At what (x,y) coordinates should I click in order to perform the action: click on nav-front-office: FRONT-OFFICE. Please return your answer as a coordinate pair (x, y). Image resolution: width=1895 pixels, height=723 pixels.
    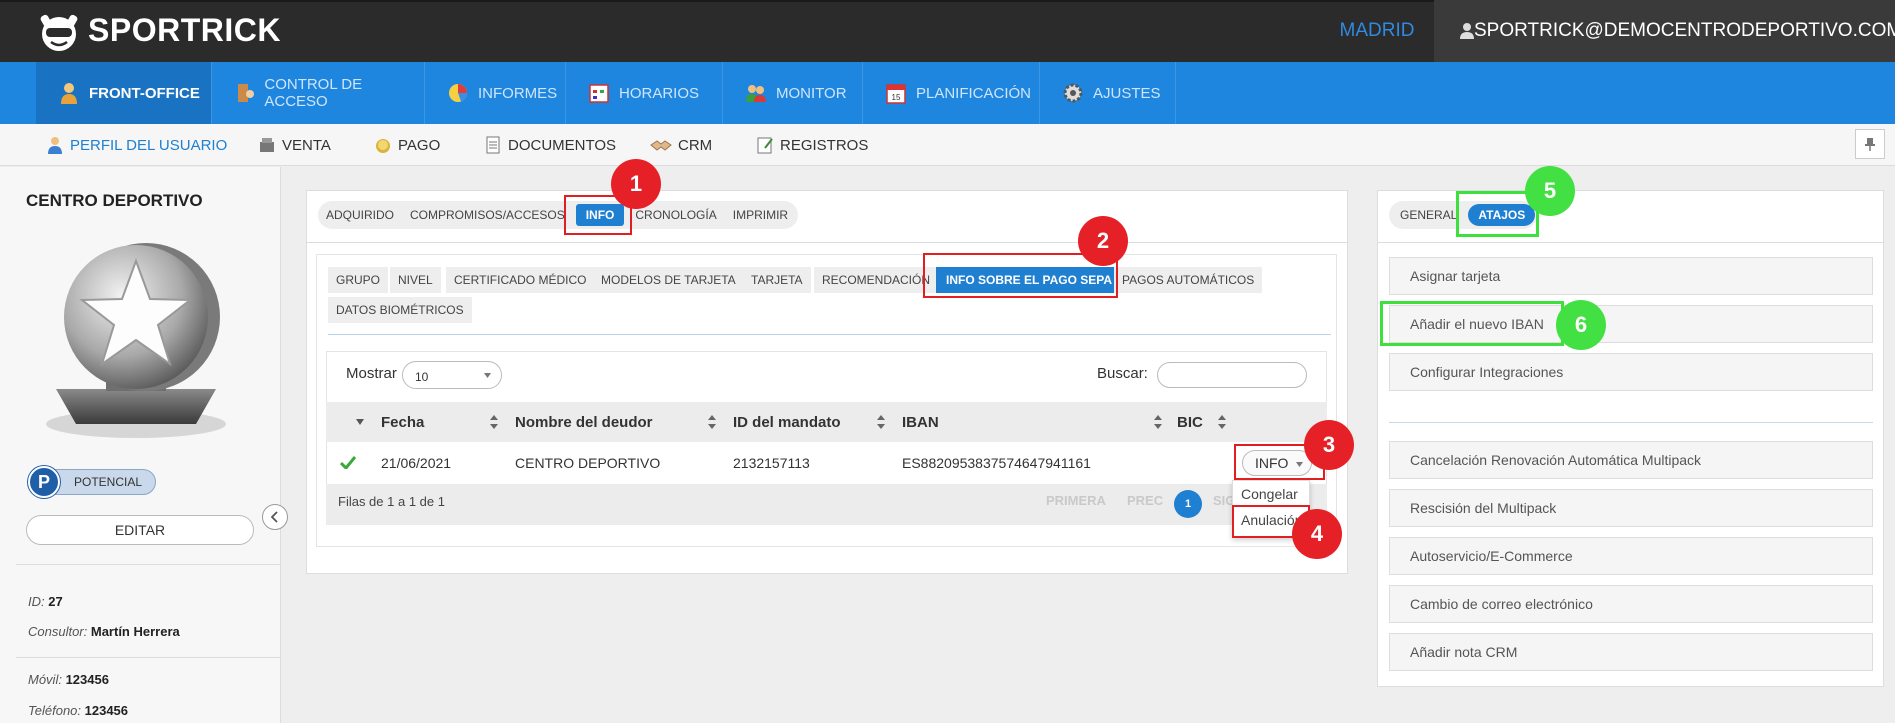
    Looking at the image, I should click on (124, 93).